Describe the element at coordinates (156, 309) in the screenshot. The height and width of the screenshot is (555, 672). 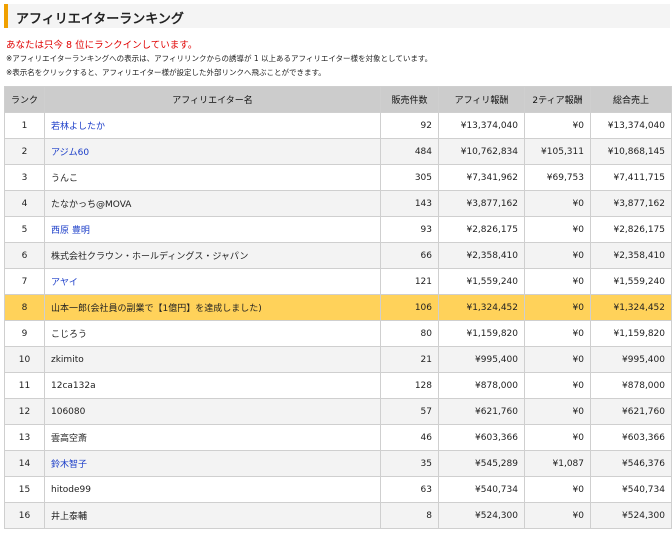
I see `affiliator-name-text: 山本一郎(会社員の副業で【1億円】を達成しました)` at that location.